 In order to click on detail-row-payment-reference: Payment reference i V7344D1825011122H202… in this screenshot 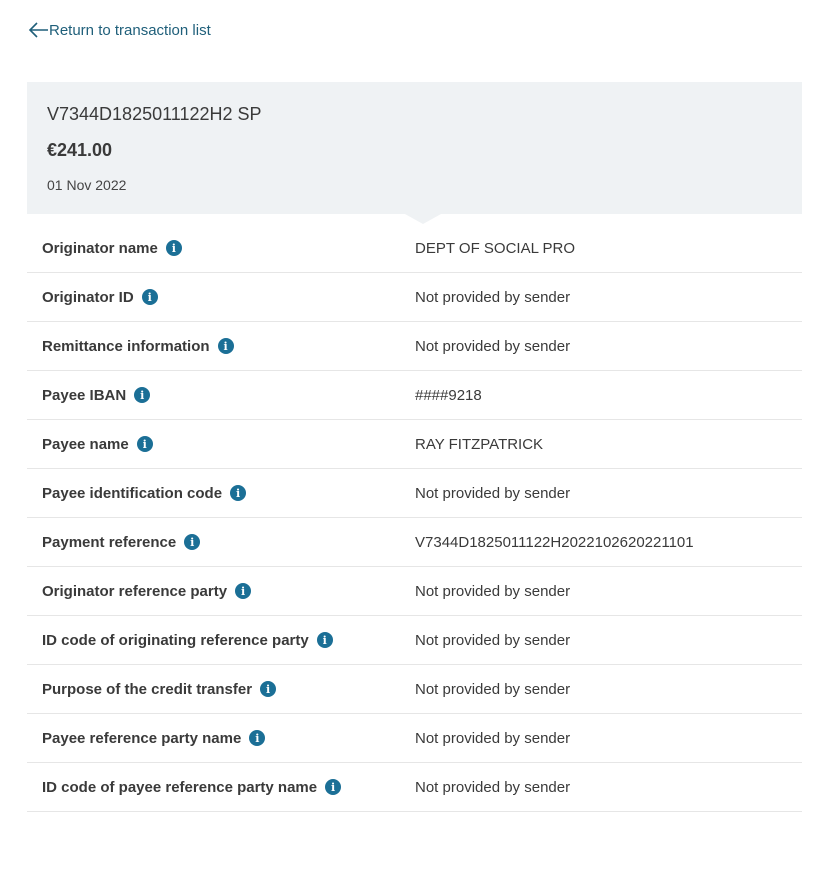, I will do `click(414, 542)`.